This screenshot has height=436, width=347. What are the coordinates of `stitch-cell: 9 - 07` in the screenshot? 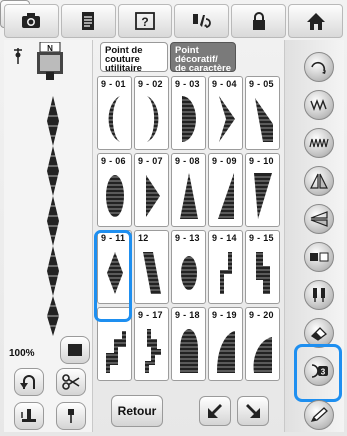 It's located at (151, 190).